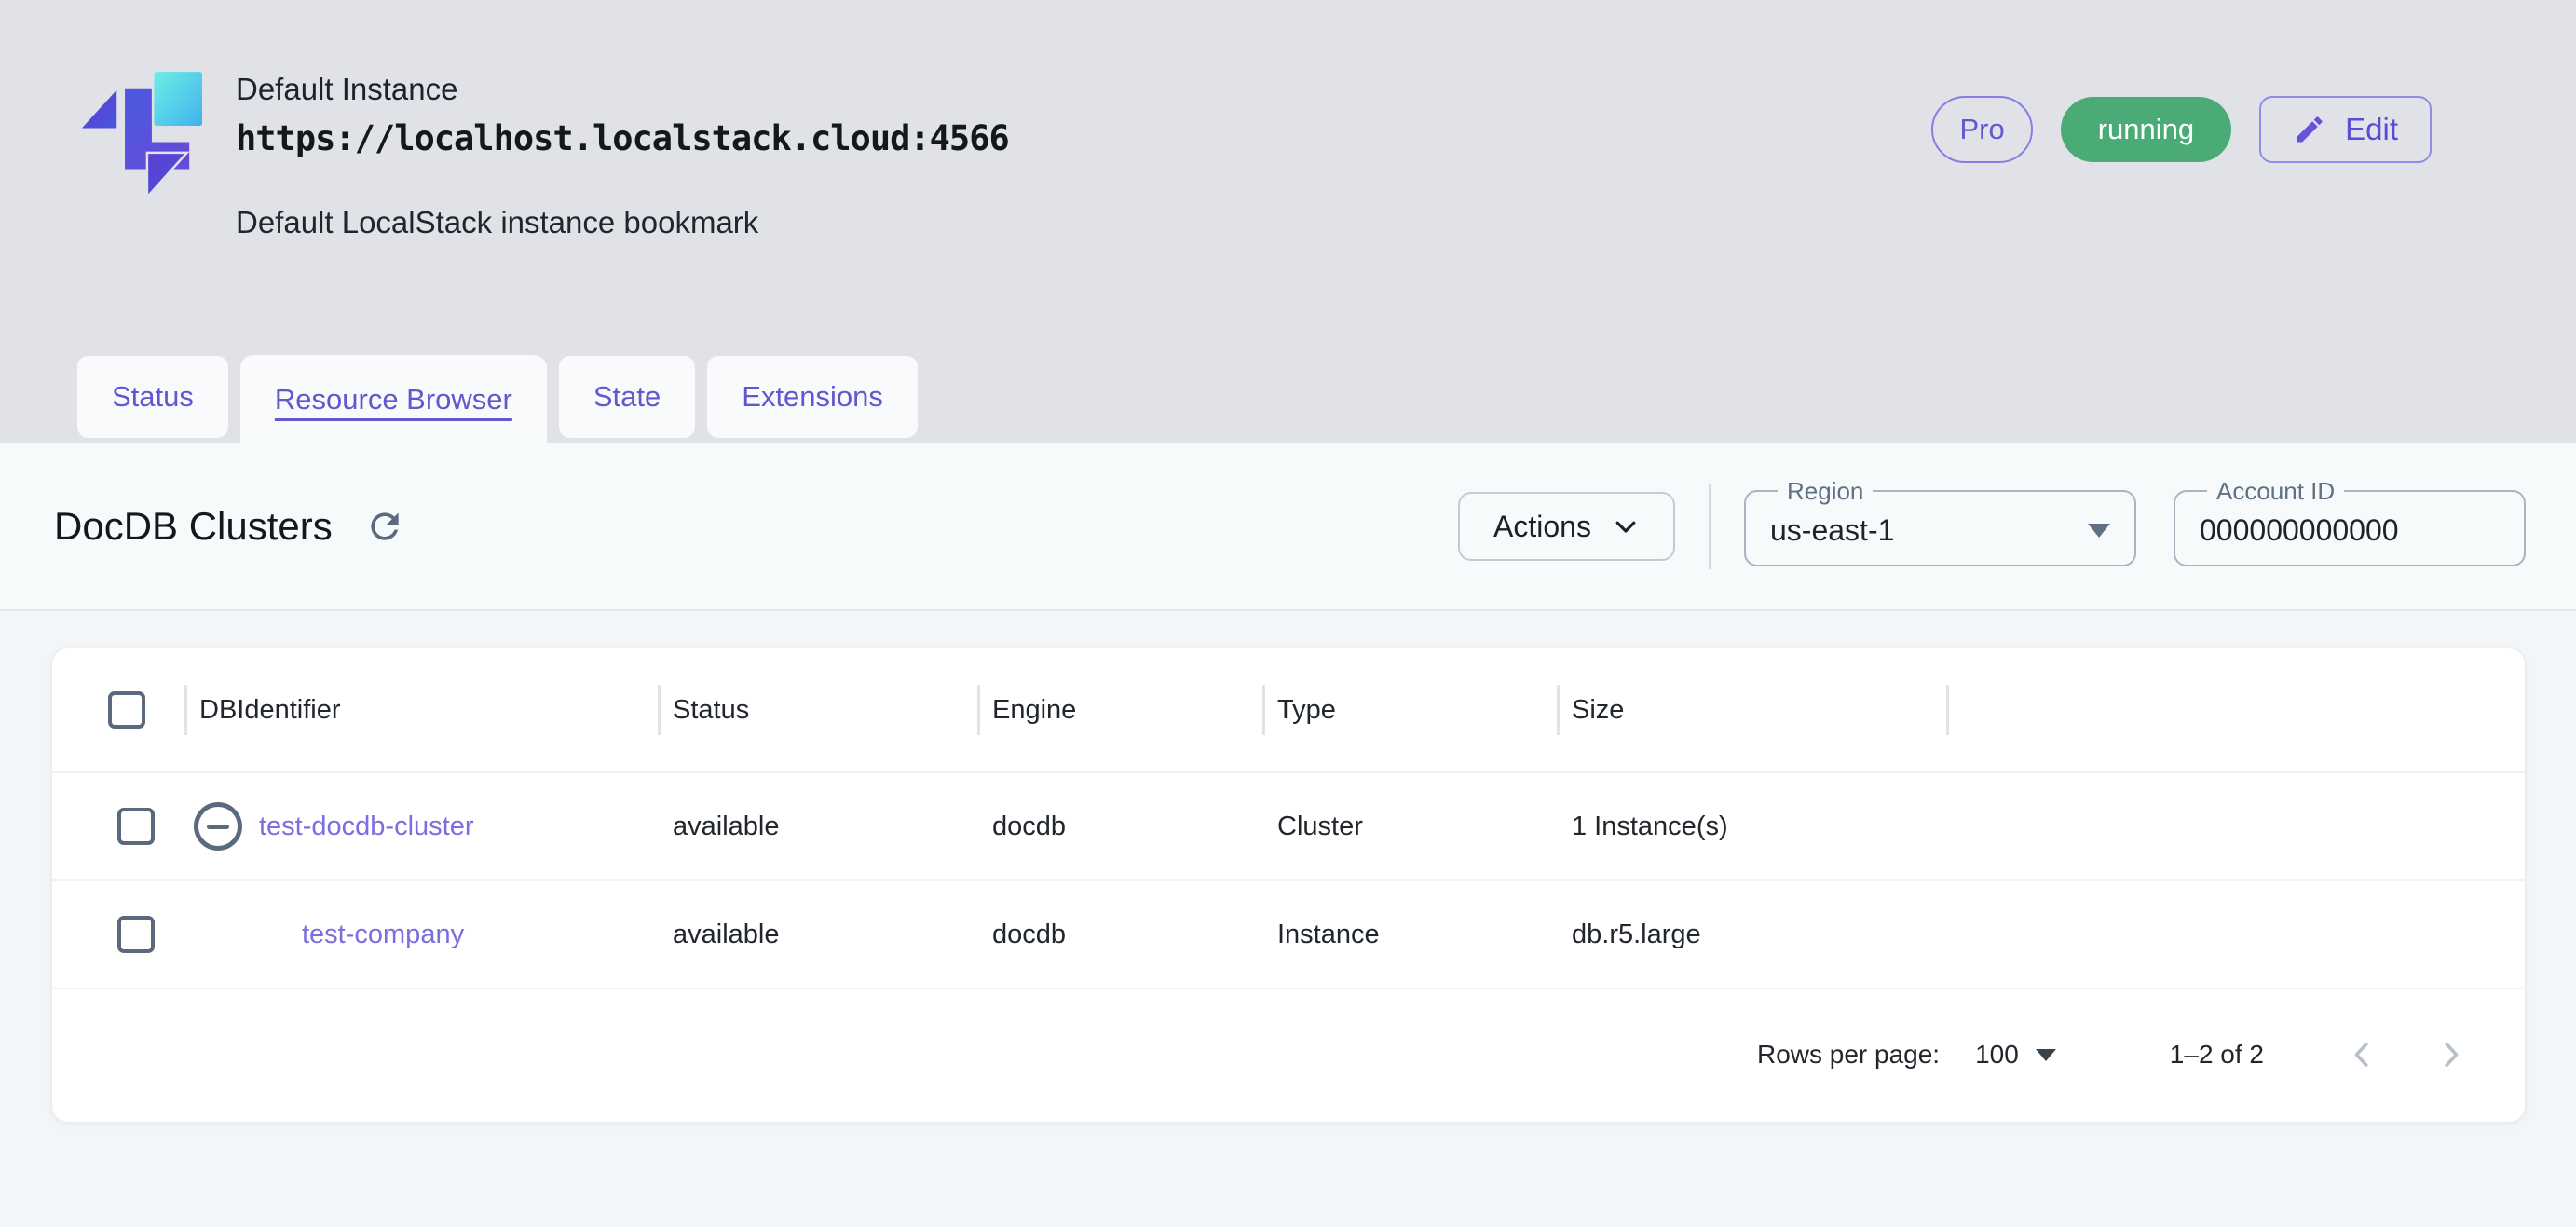 This screenshot has width=2576, height=1227. Describe the element at coordinates (393, 399) in the screenshot. I see `tab-resource-browser: Resource Browser` at that location.